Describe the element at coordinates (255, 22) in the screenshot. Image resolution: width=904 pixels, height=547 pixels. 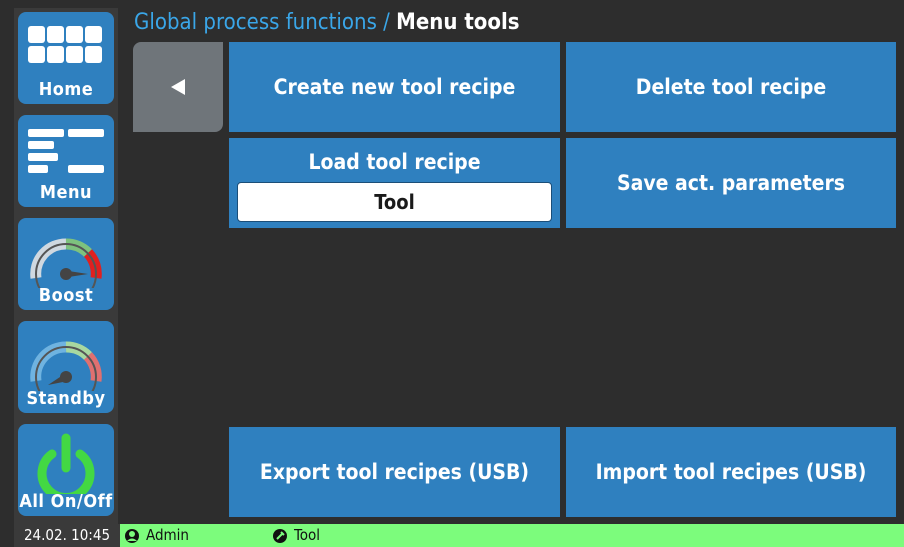
I see `breadcrumb-path: Global process functions` at that location.